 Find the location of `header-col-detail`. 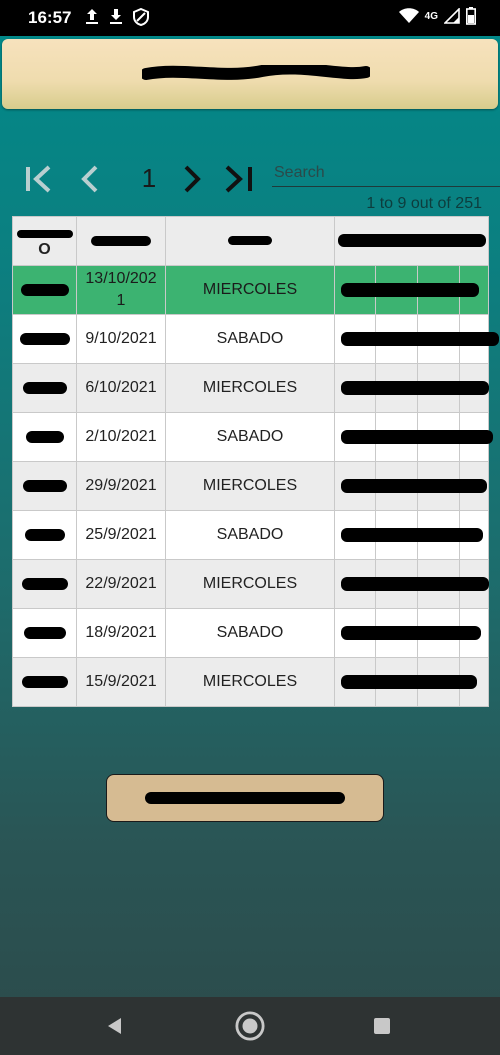

header-col-detail is located at coordinates (411, 241).